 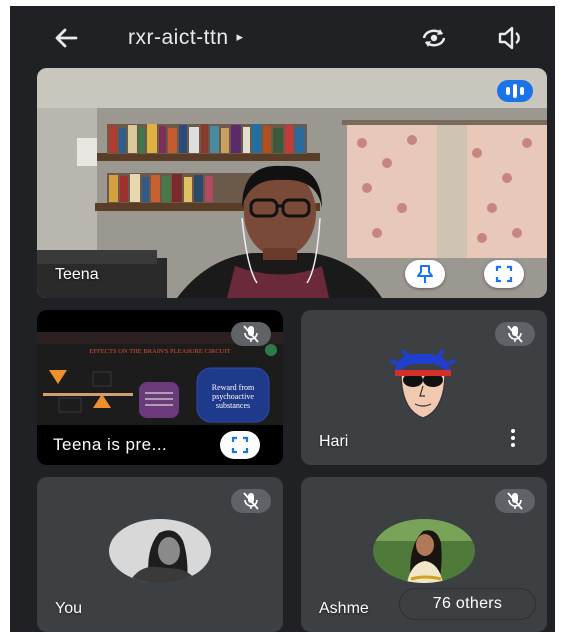 I want to click on participant-name-hari: Hari, so click(x=334, y=441).